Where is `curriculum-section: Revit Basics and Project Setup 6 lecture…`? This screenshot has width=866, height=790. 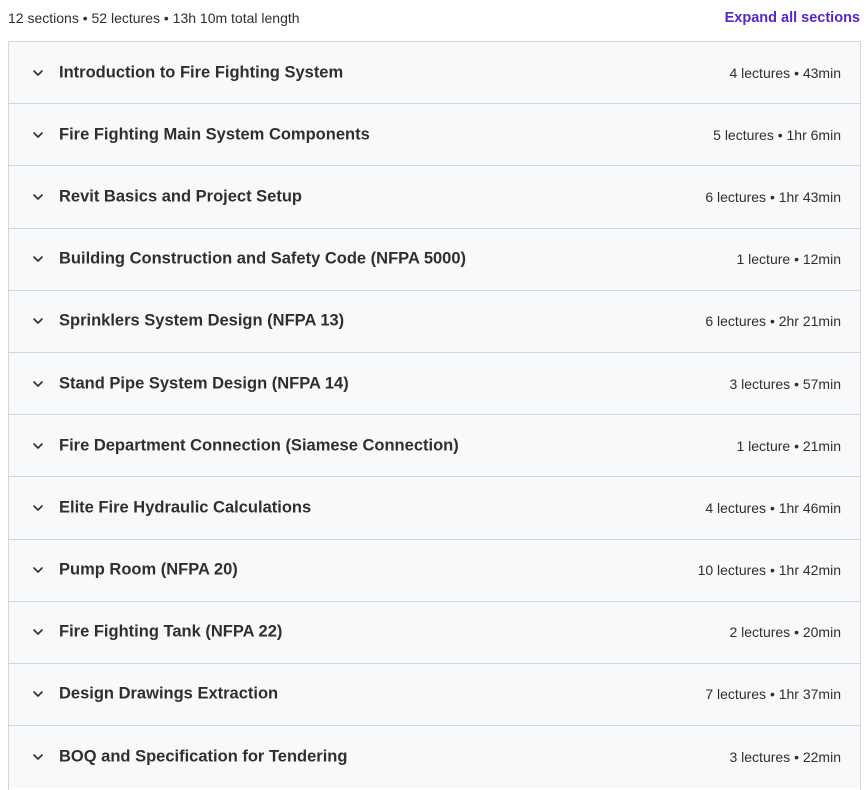 curriculum-section: Revit Basics and Project Setup 6 lecture… is located at coordinates (434, 197).